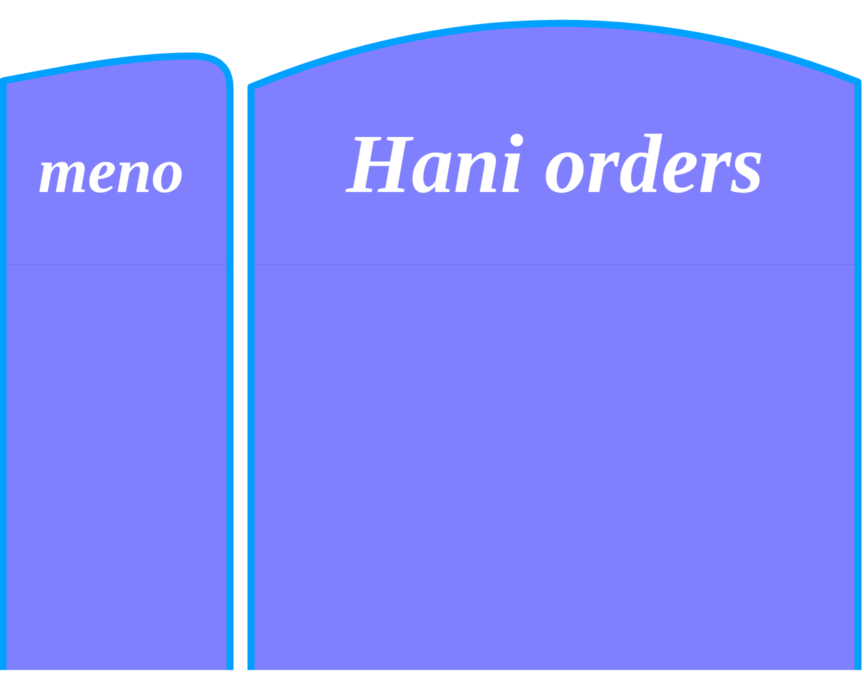 The image size is (864, 690). I want to click on panel-title: Hani orders, so click(555, 165).